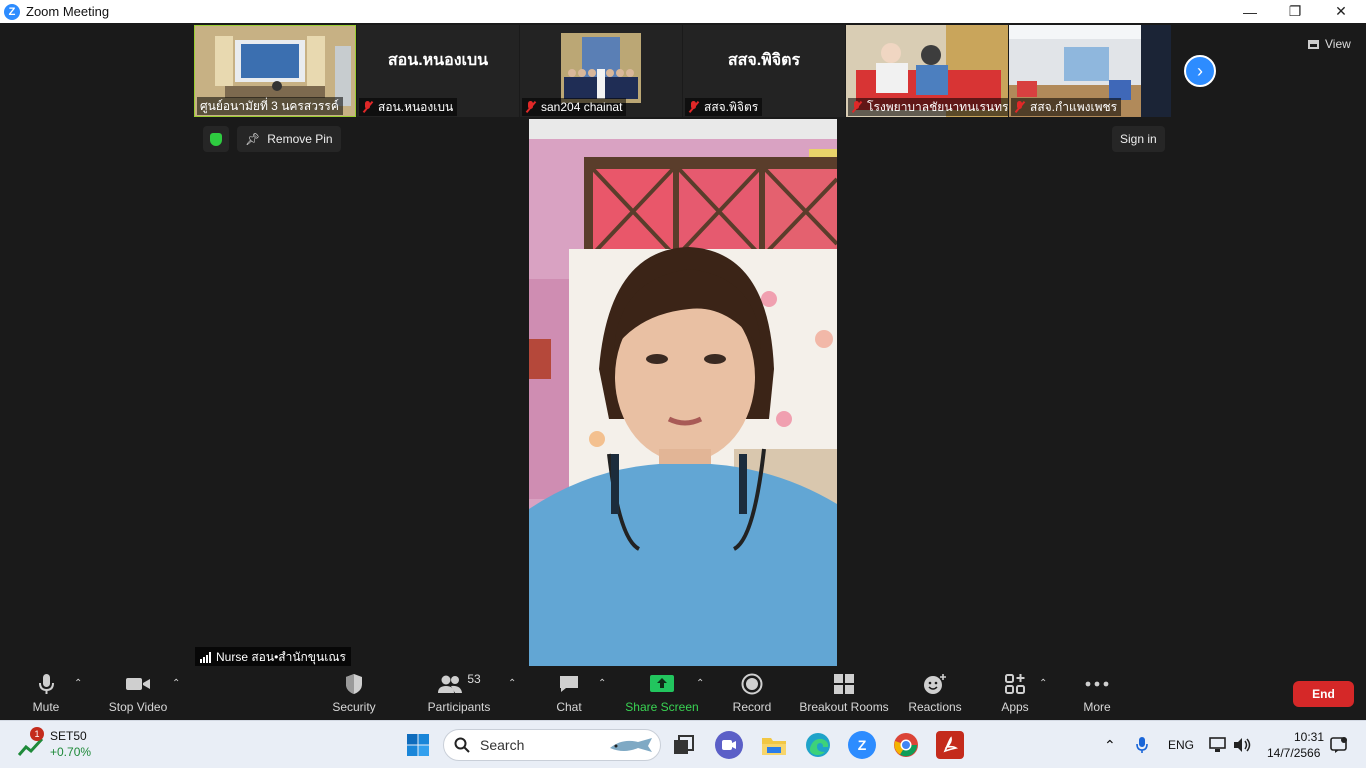 Image resolution: width=1366 pixels, height=768 pixels. Describe the element at coordinates (601, 71) in the screenshot. I see `gallery-tile: san204 chainat` at that location.